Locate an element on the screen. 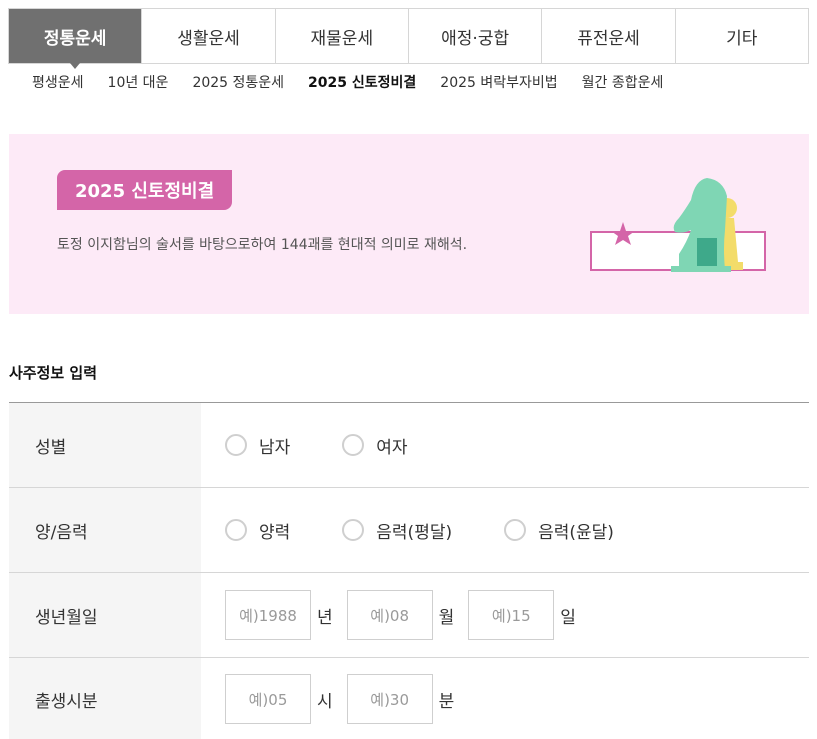 The width and height of the screenshot is (817, 739). radio-lunar-leap-circle is located at coordinates (515, 530).